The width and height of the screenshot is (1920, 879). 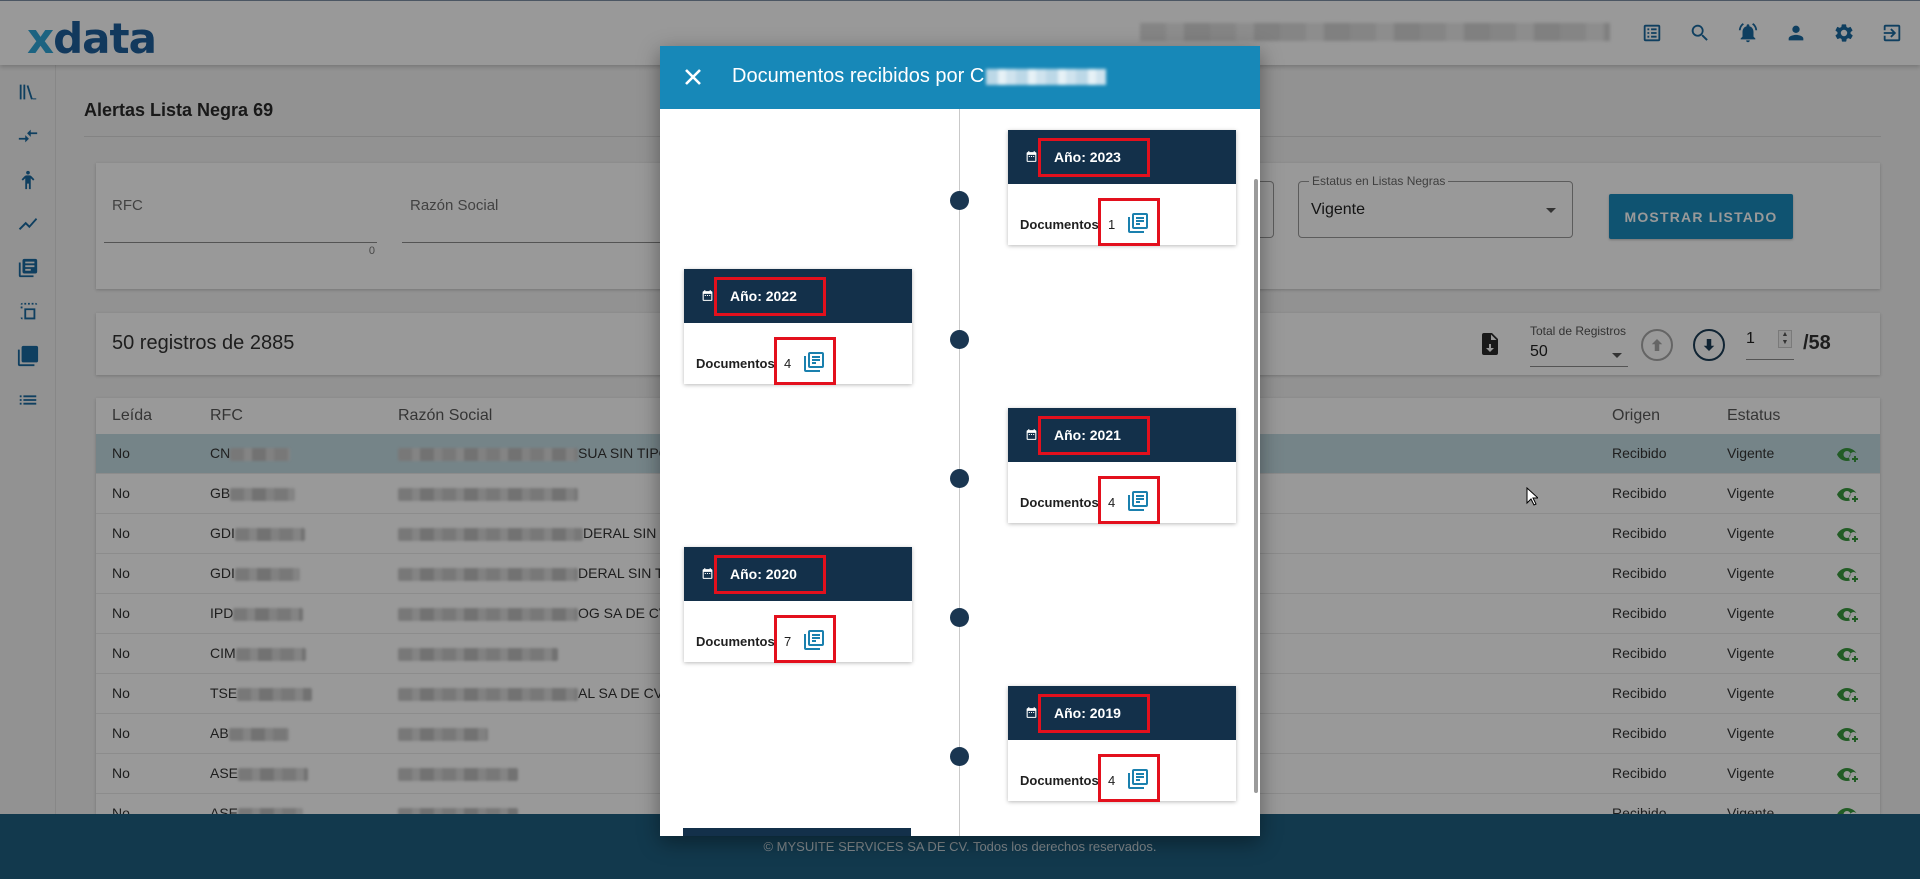 I want to click on modal-header: Documentos recibidos por C, so click(x=960, y=77).